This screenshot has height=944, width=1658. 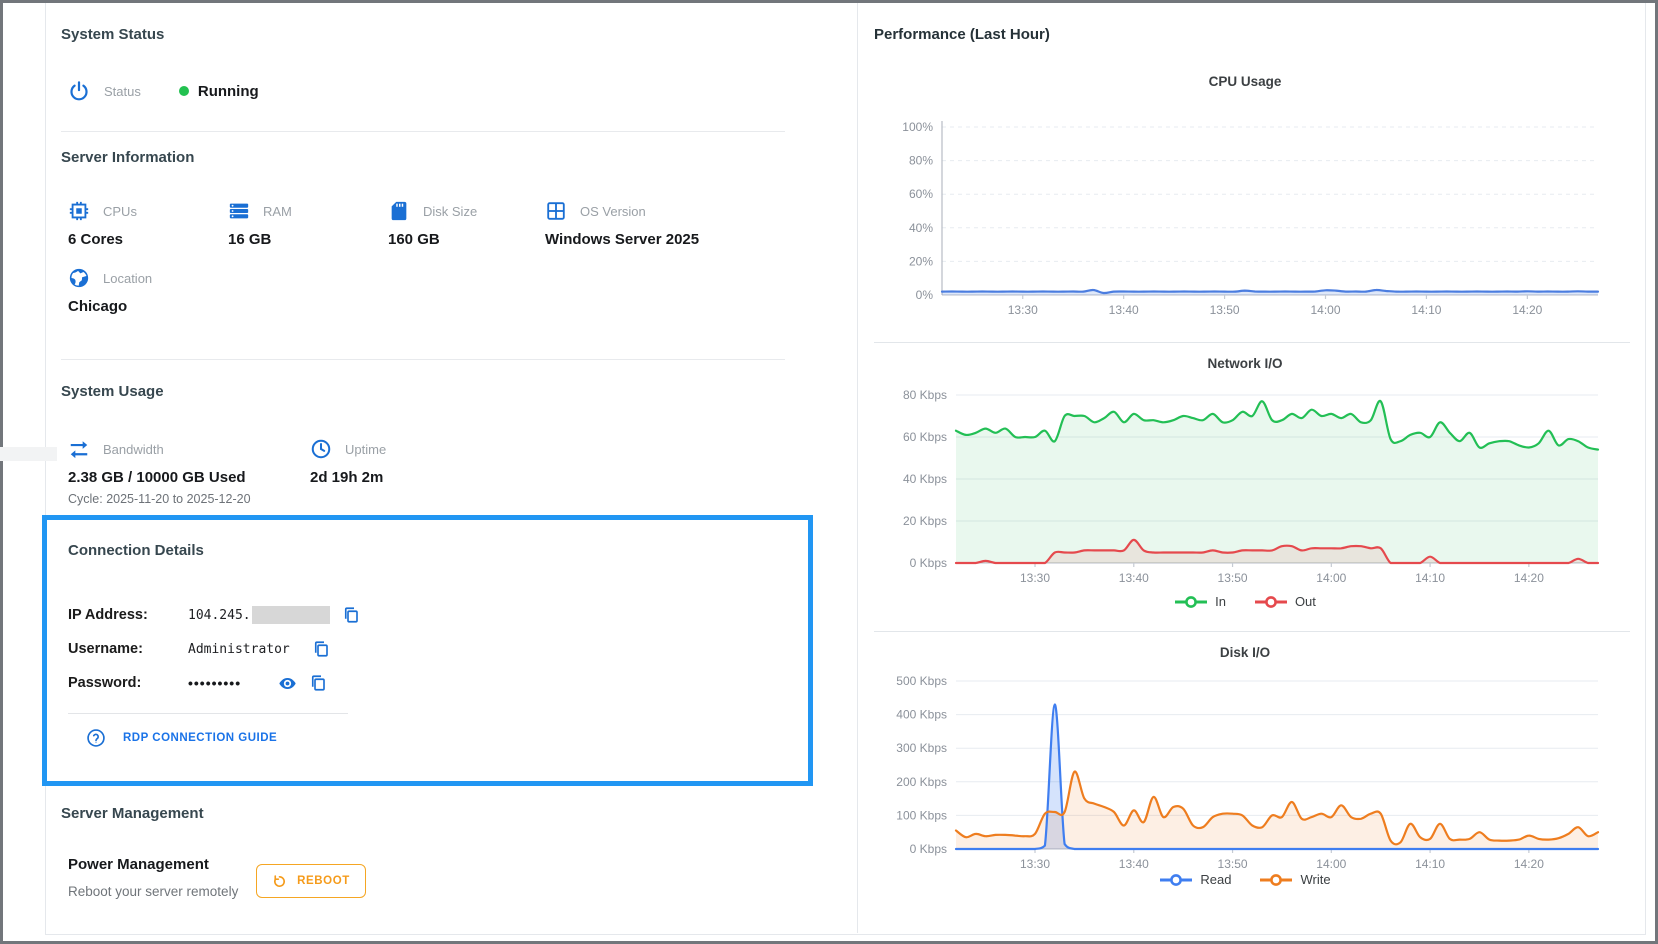 I want to click on copy-username-button, so click(x=321, y=649).